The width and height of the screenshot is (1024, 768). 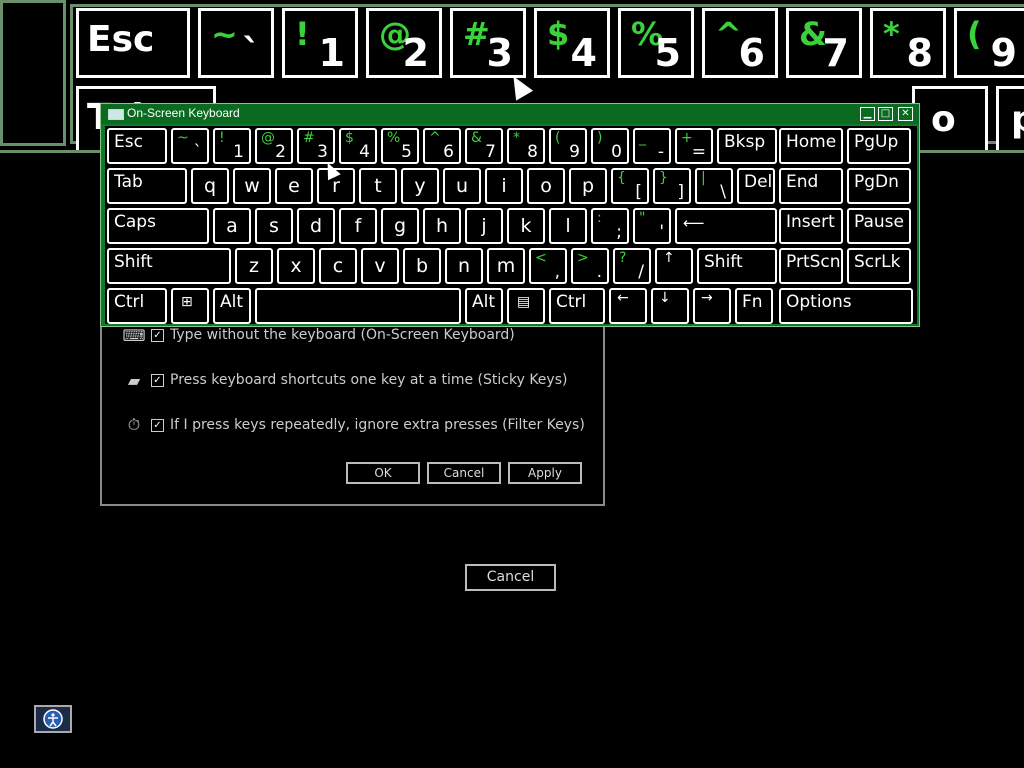 I want to click on key-scrlk: ScrLk, so click(x=879, y=266).